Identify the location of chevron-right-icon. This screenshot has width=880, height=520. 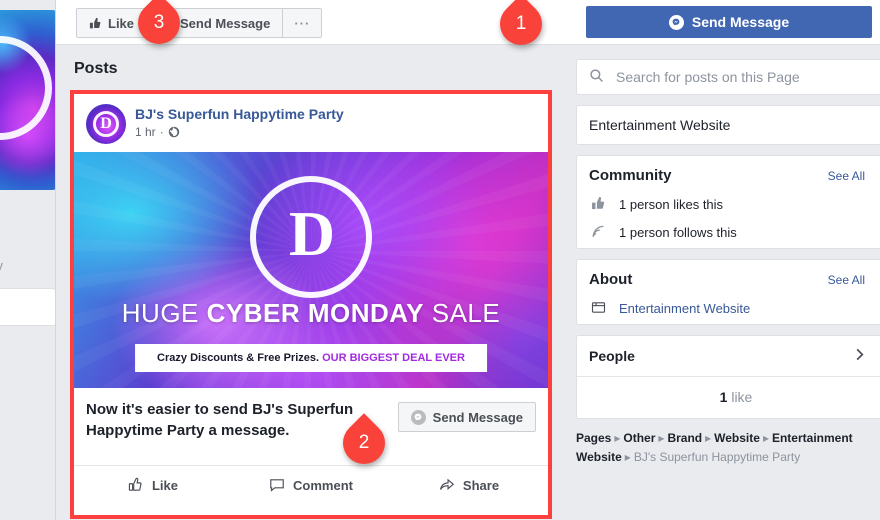
(859, 356).